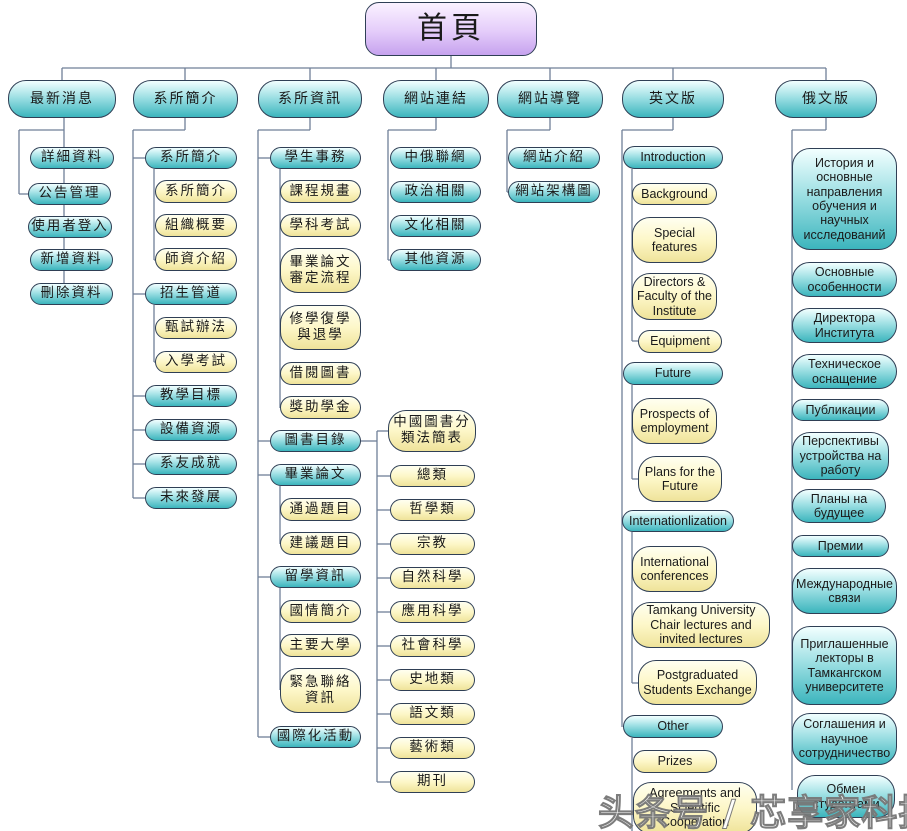 The width and height of the screenshot is (907, 831). I want to click on branch-node: 畢業論文, so click(315, 475).